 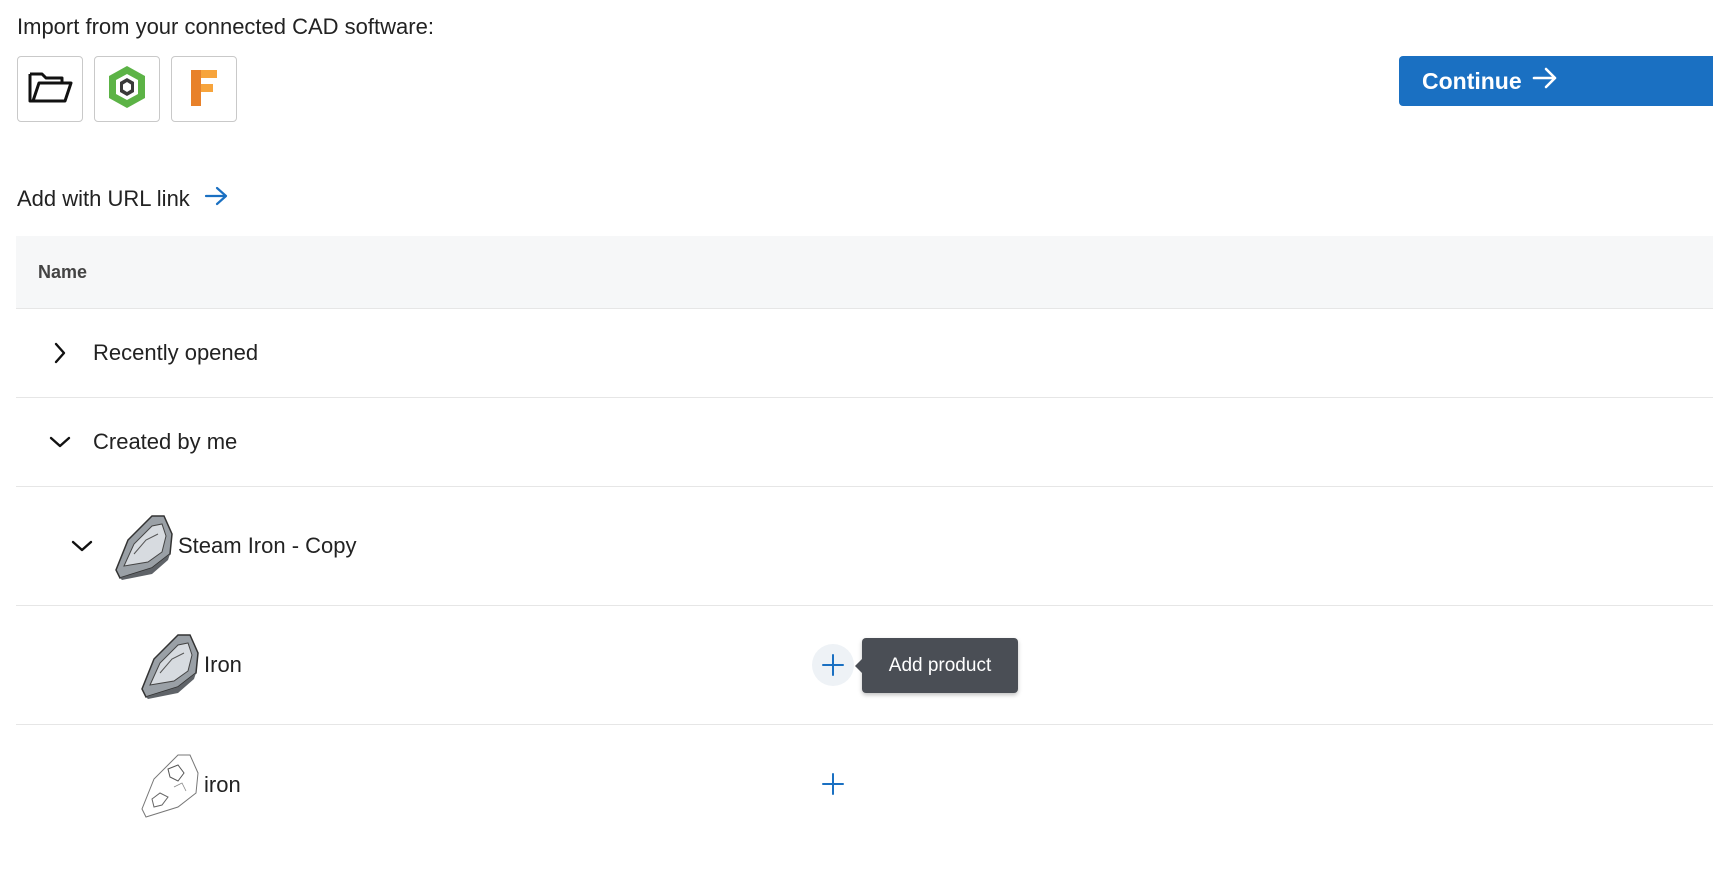 I want to click on table-row-iron-sketch: iron, so click(x=864, y=784).